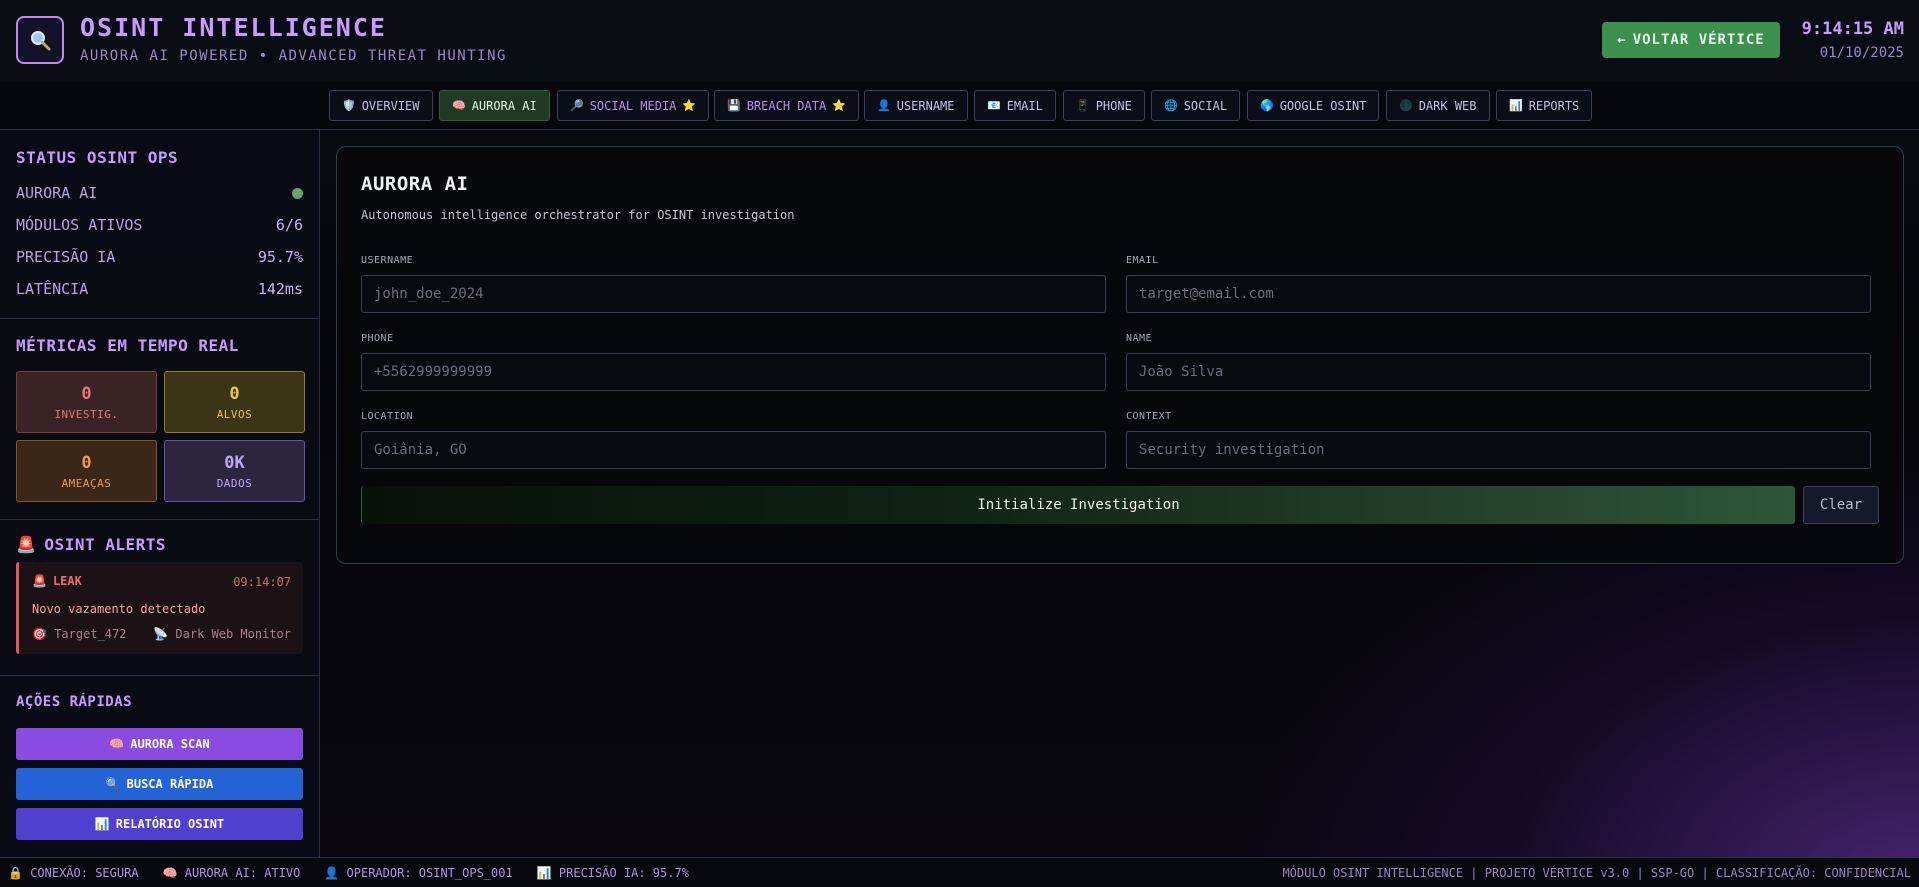 The width and height of the screenshot is (1919, 887). I want to click on username-field, so click(733, 294).